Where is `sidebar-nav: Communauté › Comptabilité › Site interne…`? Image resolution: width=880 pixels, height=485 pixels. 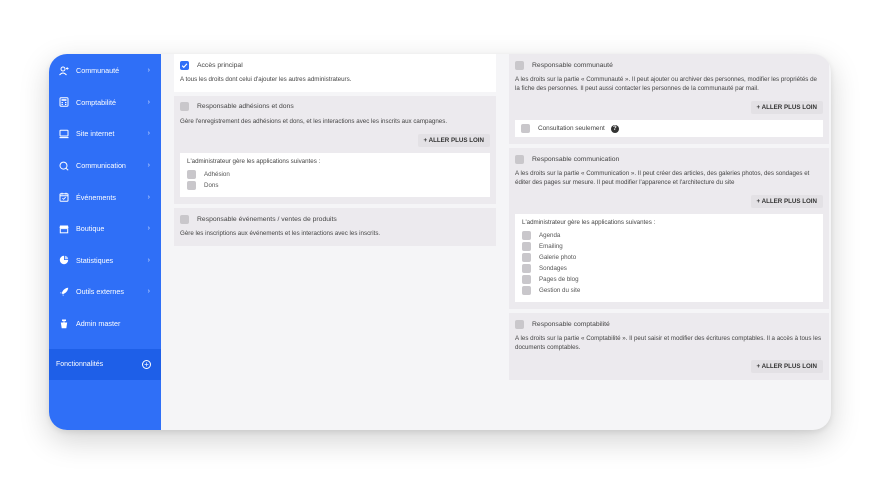
sidebar-nav: Communauté › Comptabilité › Site interne… is located at coordinates (105, 196).